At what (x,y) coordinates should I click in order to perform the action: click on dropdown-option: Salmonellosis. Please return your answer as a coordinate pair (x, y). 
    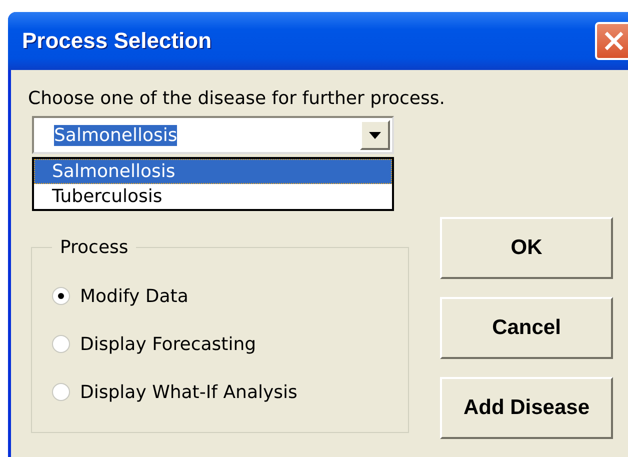
    Looking at the image, I should click on (213, 171).